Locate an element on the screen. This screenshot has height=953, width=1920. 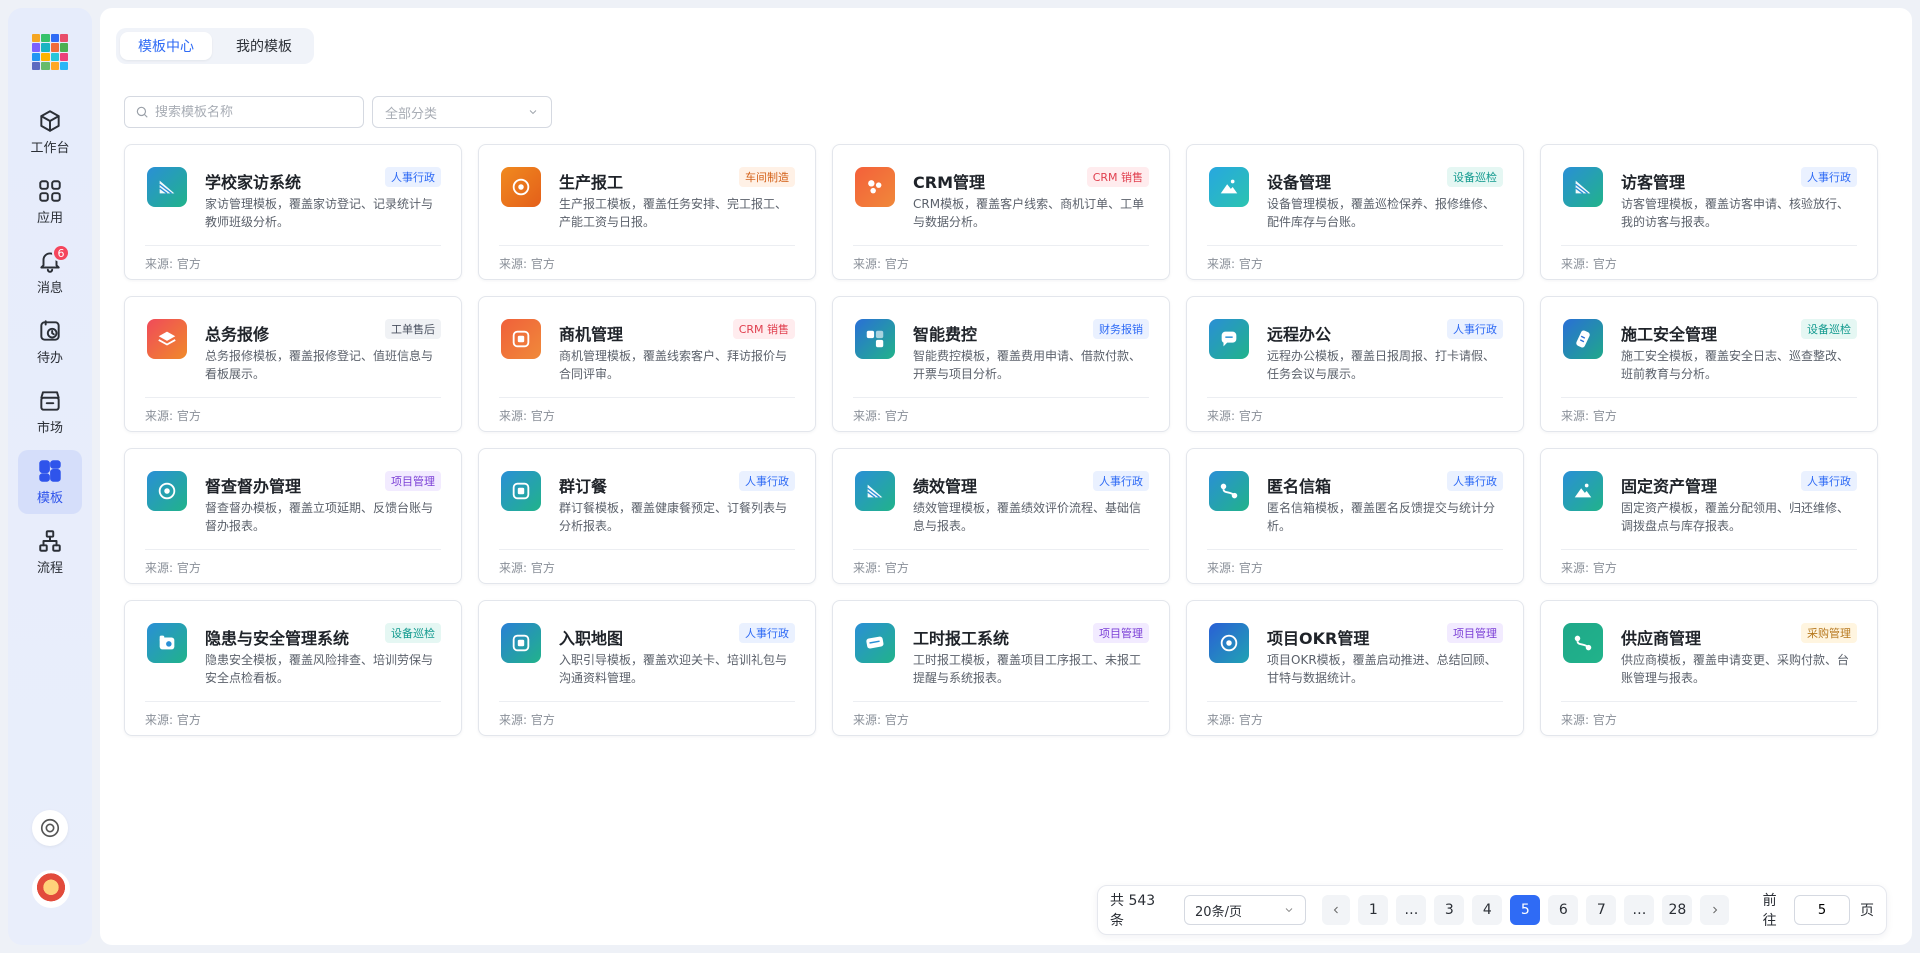
template-description: 总务报修模板，覆盖报修登记、值班信息与看板展示。 is located at coordinates (319, 365).